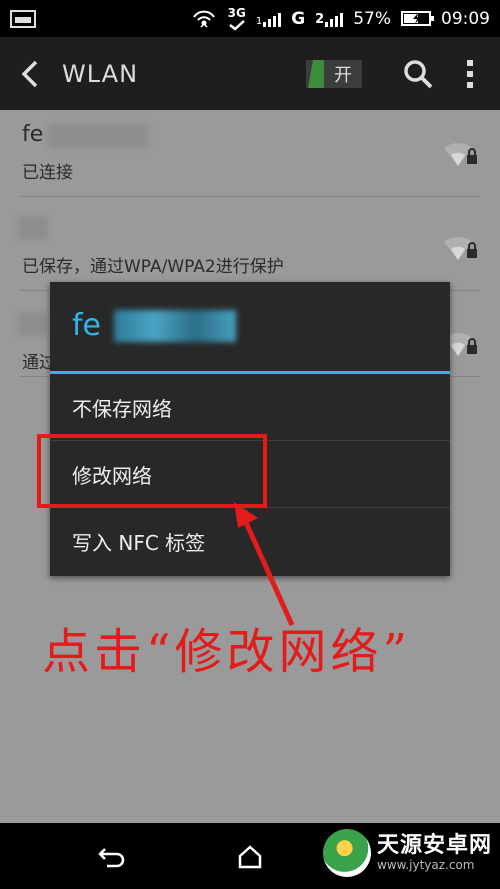 Image resolution: width=500 pixels, height=889 pixels. What do you see at coordinates (320, 19) in the screenshot?
I see `sim2-label: 2` at bounding box center [320, 19].